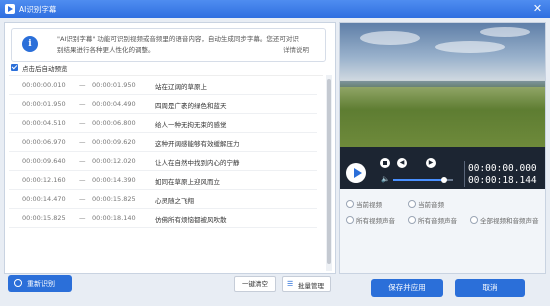 This screenshot has width=550, height=306. I want to click on subtitle-text: 仿佛所有烦恼都被风吹散, so click(191, 219).